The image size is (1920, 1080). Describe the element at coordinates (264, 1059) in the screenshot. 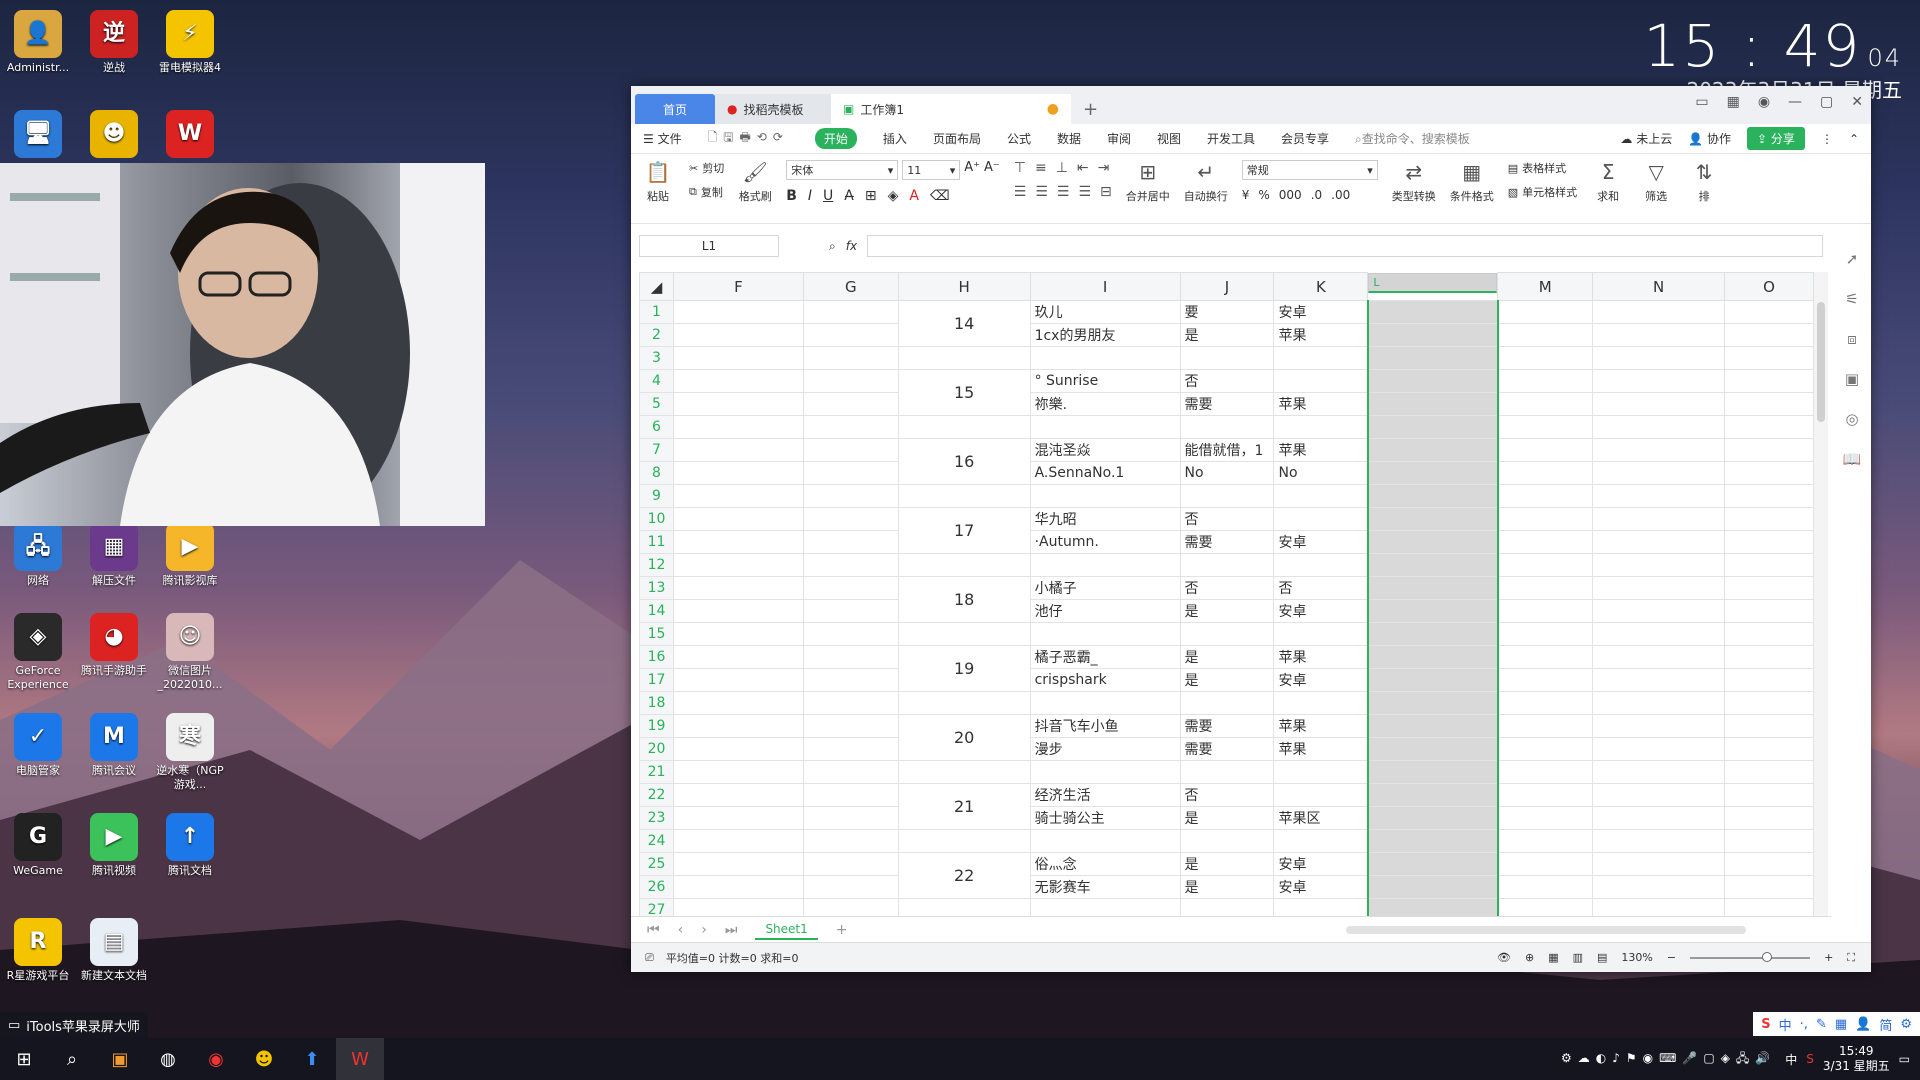

I see `taskbar-app-game-icon: ☻` at that location.